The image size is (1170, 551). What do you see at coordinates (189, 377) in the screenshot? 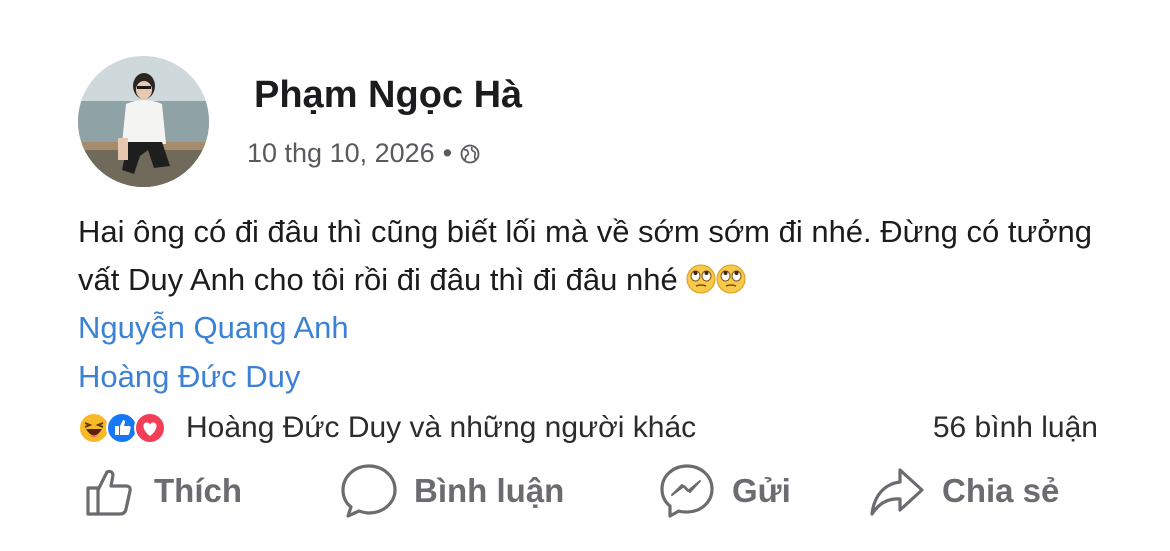
I see `tagged-user-link: Hoàng Đức Duy` at bounding box center [189, 377].